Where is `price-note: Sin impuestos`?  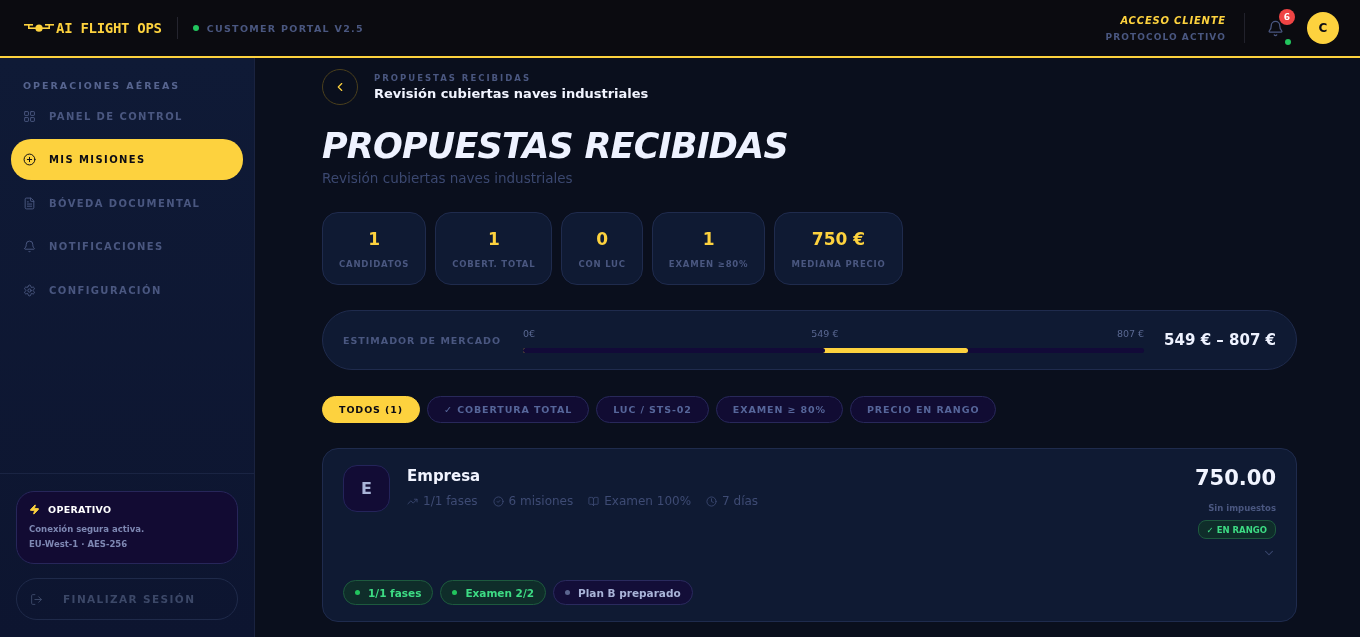
price-note: Sin impuestos is located at coordinates (1242, 508).